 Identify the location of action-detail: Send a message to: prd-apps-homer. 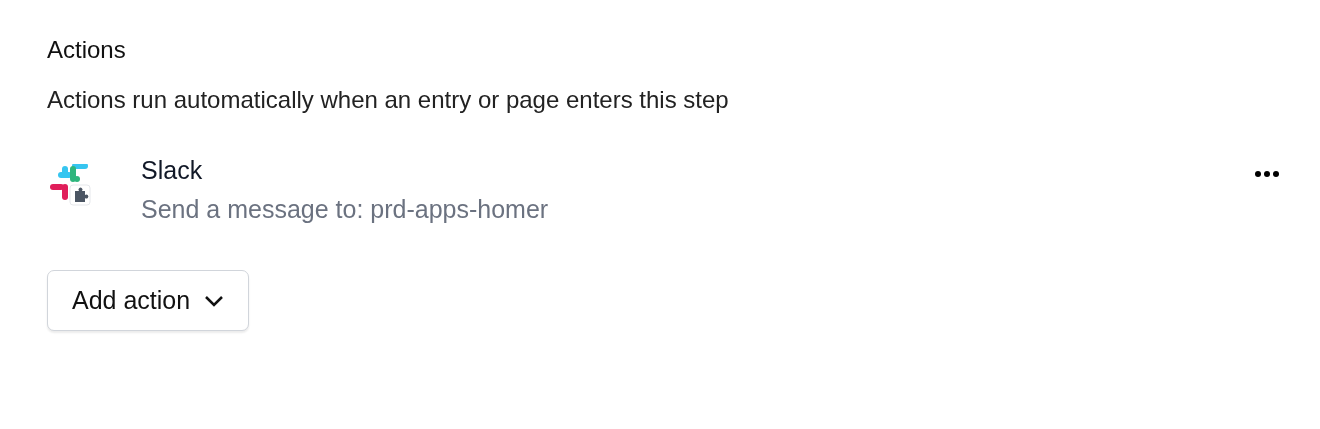
(345, 209).